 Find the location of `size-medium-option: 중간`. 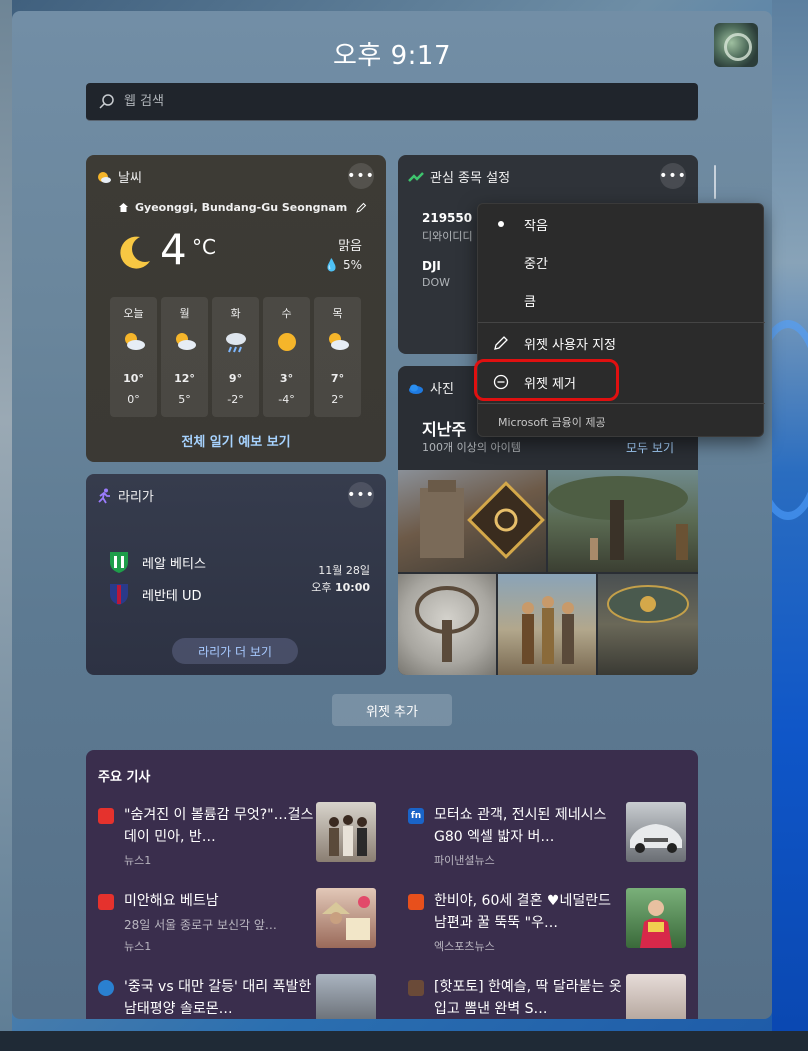

size-medium-option: 중간 is located at coordinates (621, 262).